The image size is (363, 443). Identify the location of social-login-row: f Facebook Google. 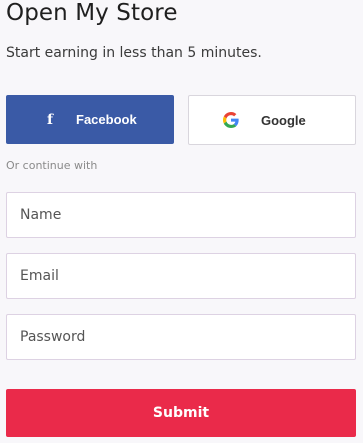
(181, 120).